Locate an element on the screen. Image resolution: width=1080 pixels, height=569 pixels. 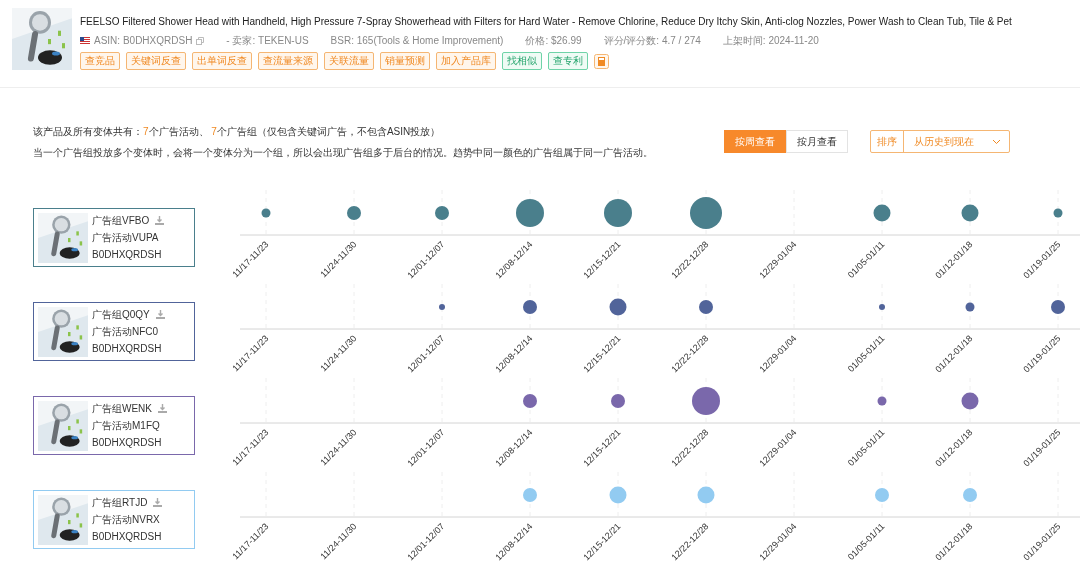
tag-button: 关联流量 is located at coordinates (349, 61).